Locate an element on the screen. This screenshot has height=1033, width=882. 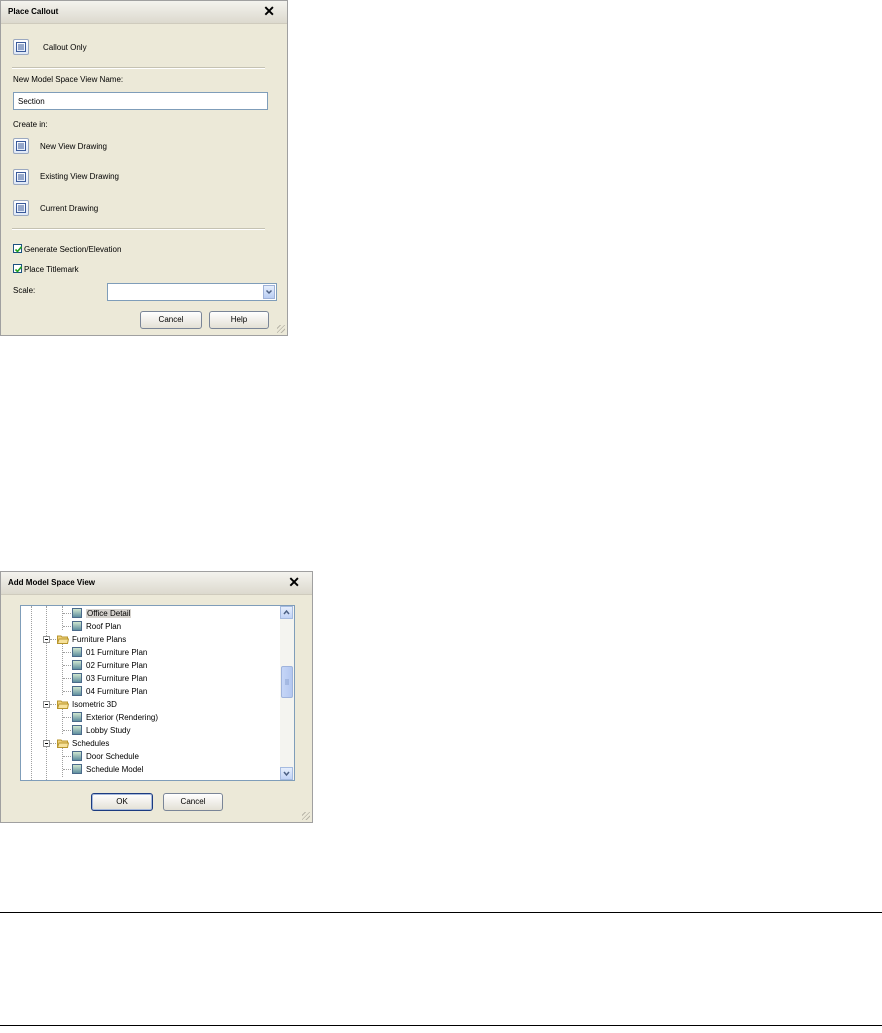
tree-item-label: Schedules is located at coordinates (91, 743).